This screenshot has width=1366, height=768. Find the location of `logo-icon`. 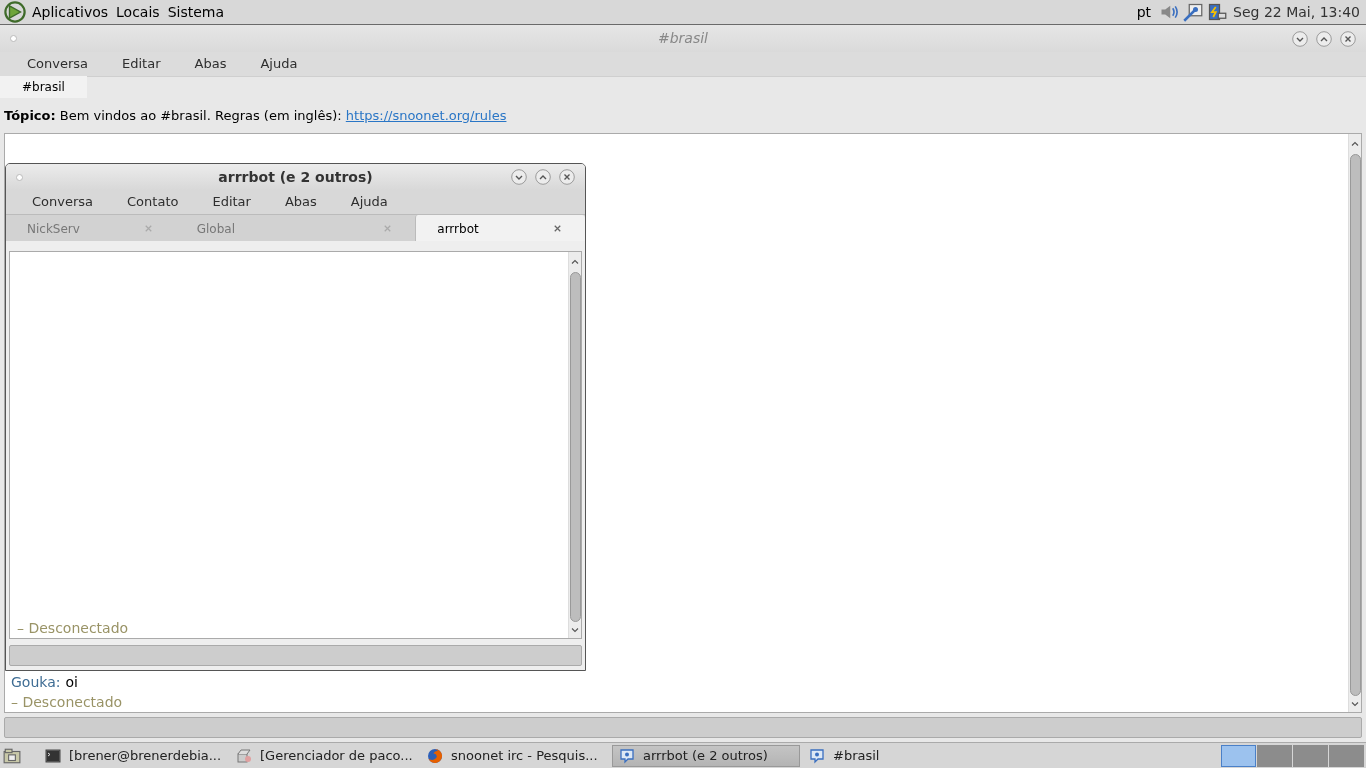

logo-icon is located at coordinates (15, 12).